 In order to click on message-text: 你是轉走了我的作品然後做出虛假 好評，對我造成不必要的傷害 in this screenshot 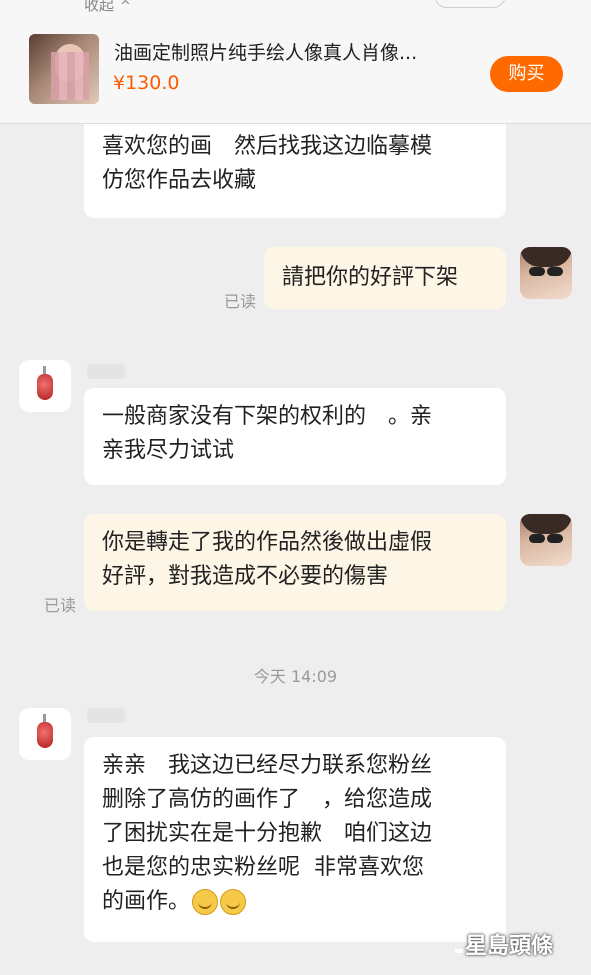, I will do `click(267, 559)`.